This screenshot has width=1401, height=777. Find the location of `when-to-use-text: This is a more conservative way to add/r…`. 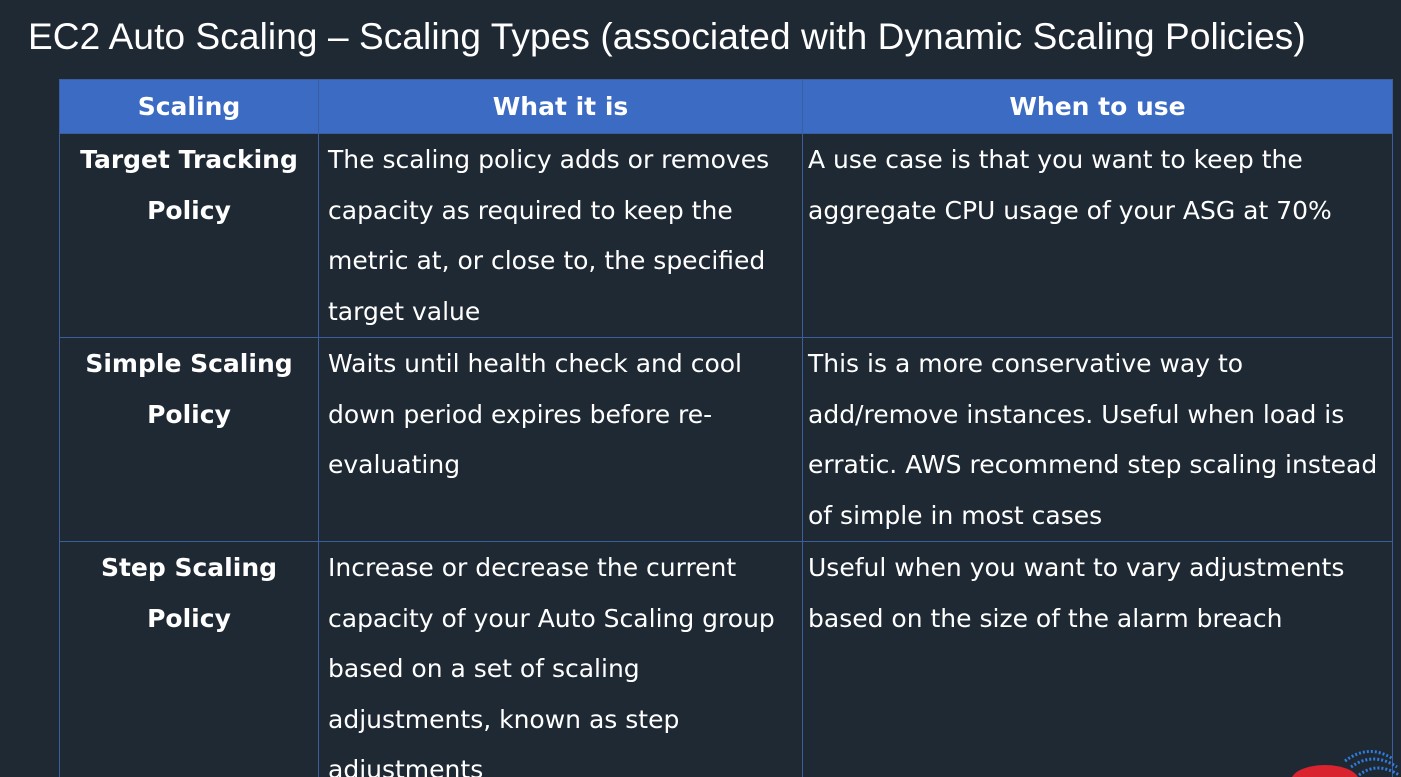

when-to-use-text: This is a more conservative way to add/r… is located at coordinates (1093, 439).